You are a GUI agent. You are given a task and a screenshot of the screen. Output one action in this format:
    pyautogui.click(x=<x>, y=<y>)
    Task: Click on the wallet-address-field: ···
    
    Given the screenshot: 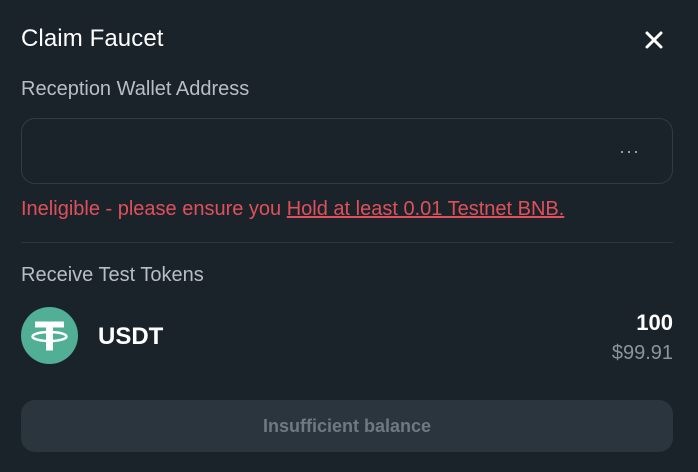 What is the action you would take?
    pyautogui.click(x=347, y=151)
    